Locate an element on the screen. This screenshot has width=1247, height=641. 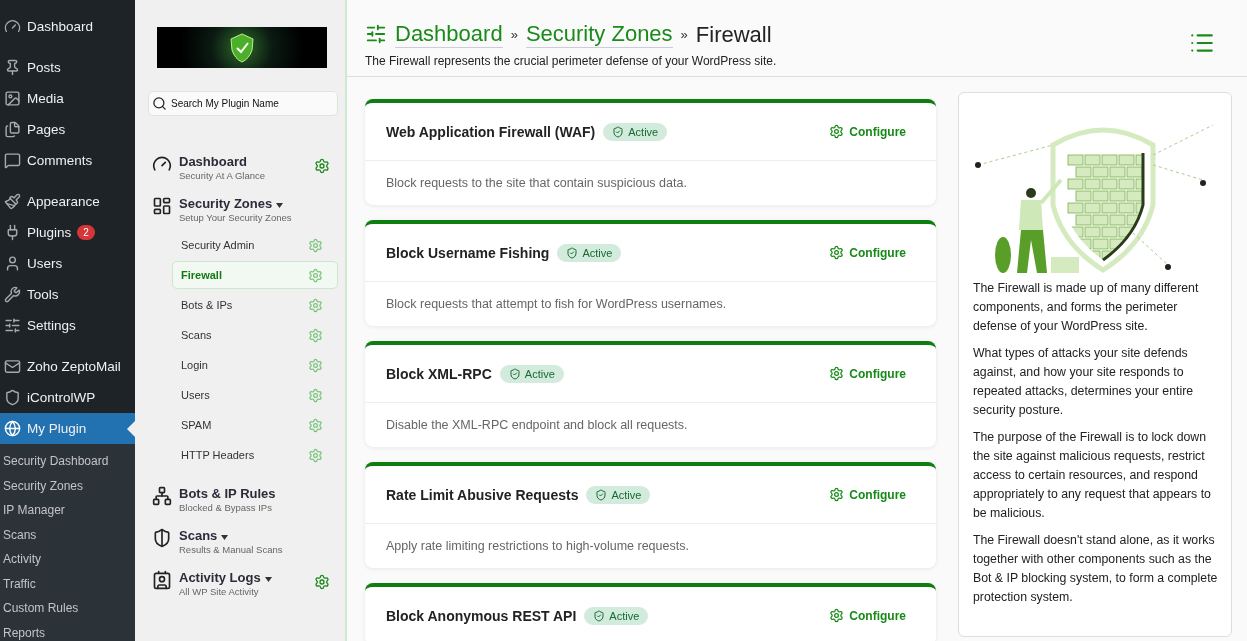
card-description: Disable the XML-RPC endpoint and block all requests. is located at coordinates (537, 425).